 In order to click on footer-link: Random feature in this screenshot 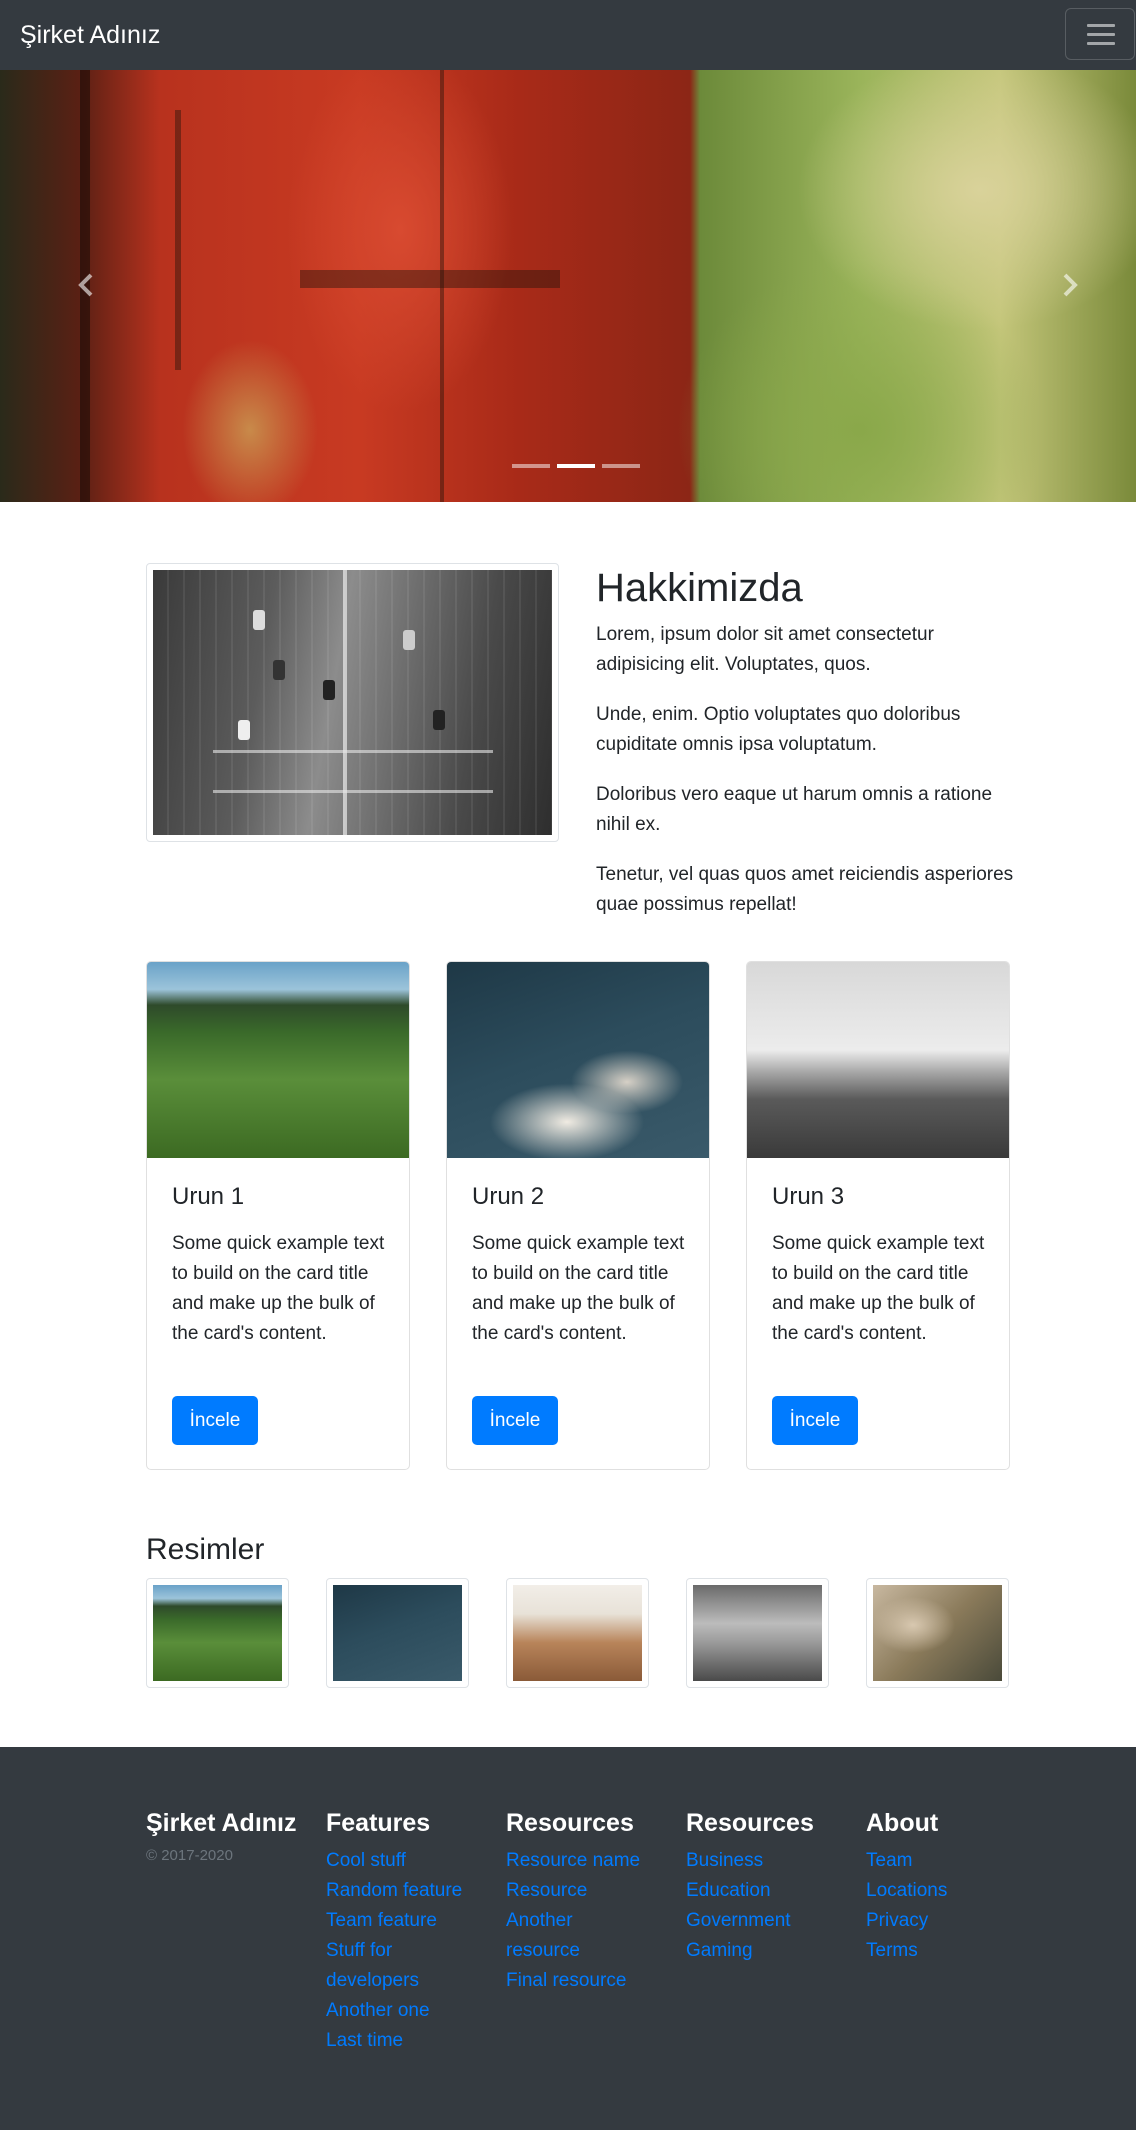, I will do `click(406, 1891)`.